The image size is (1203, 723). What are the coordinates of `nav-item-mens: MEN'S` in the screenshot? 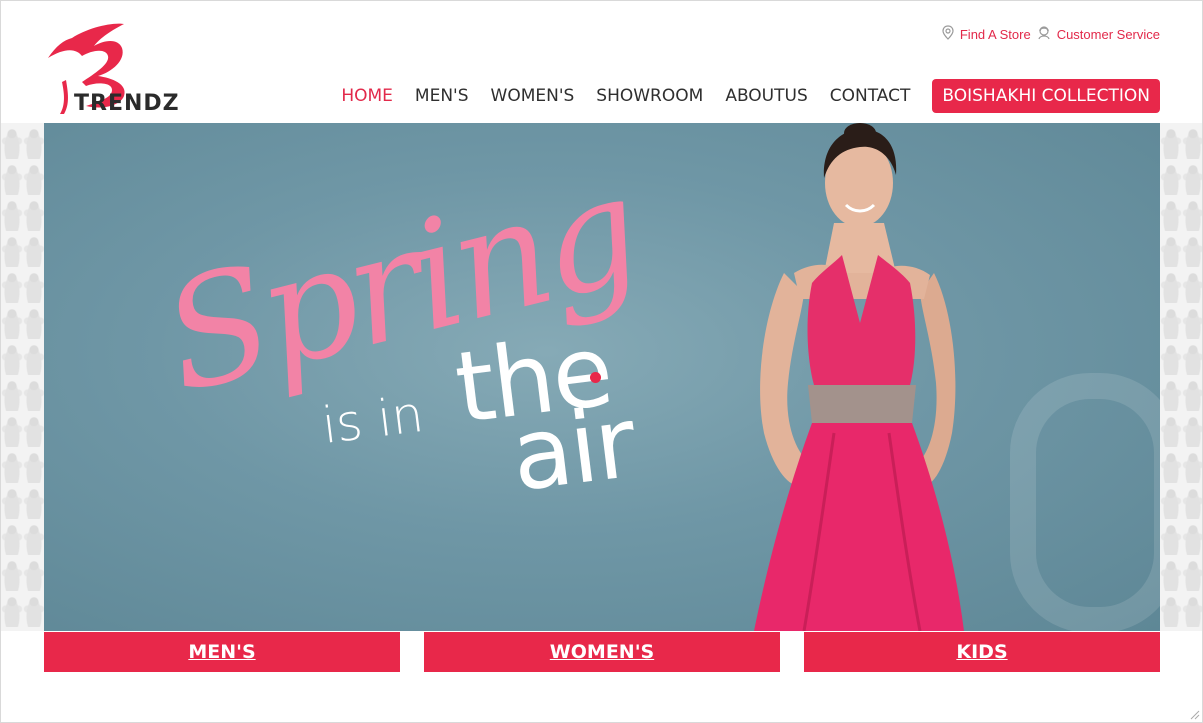 It's located at (442, 96).